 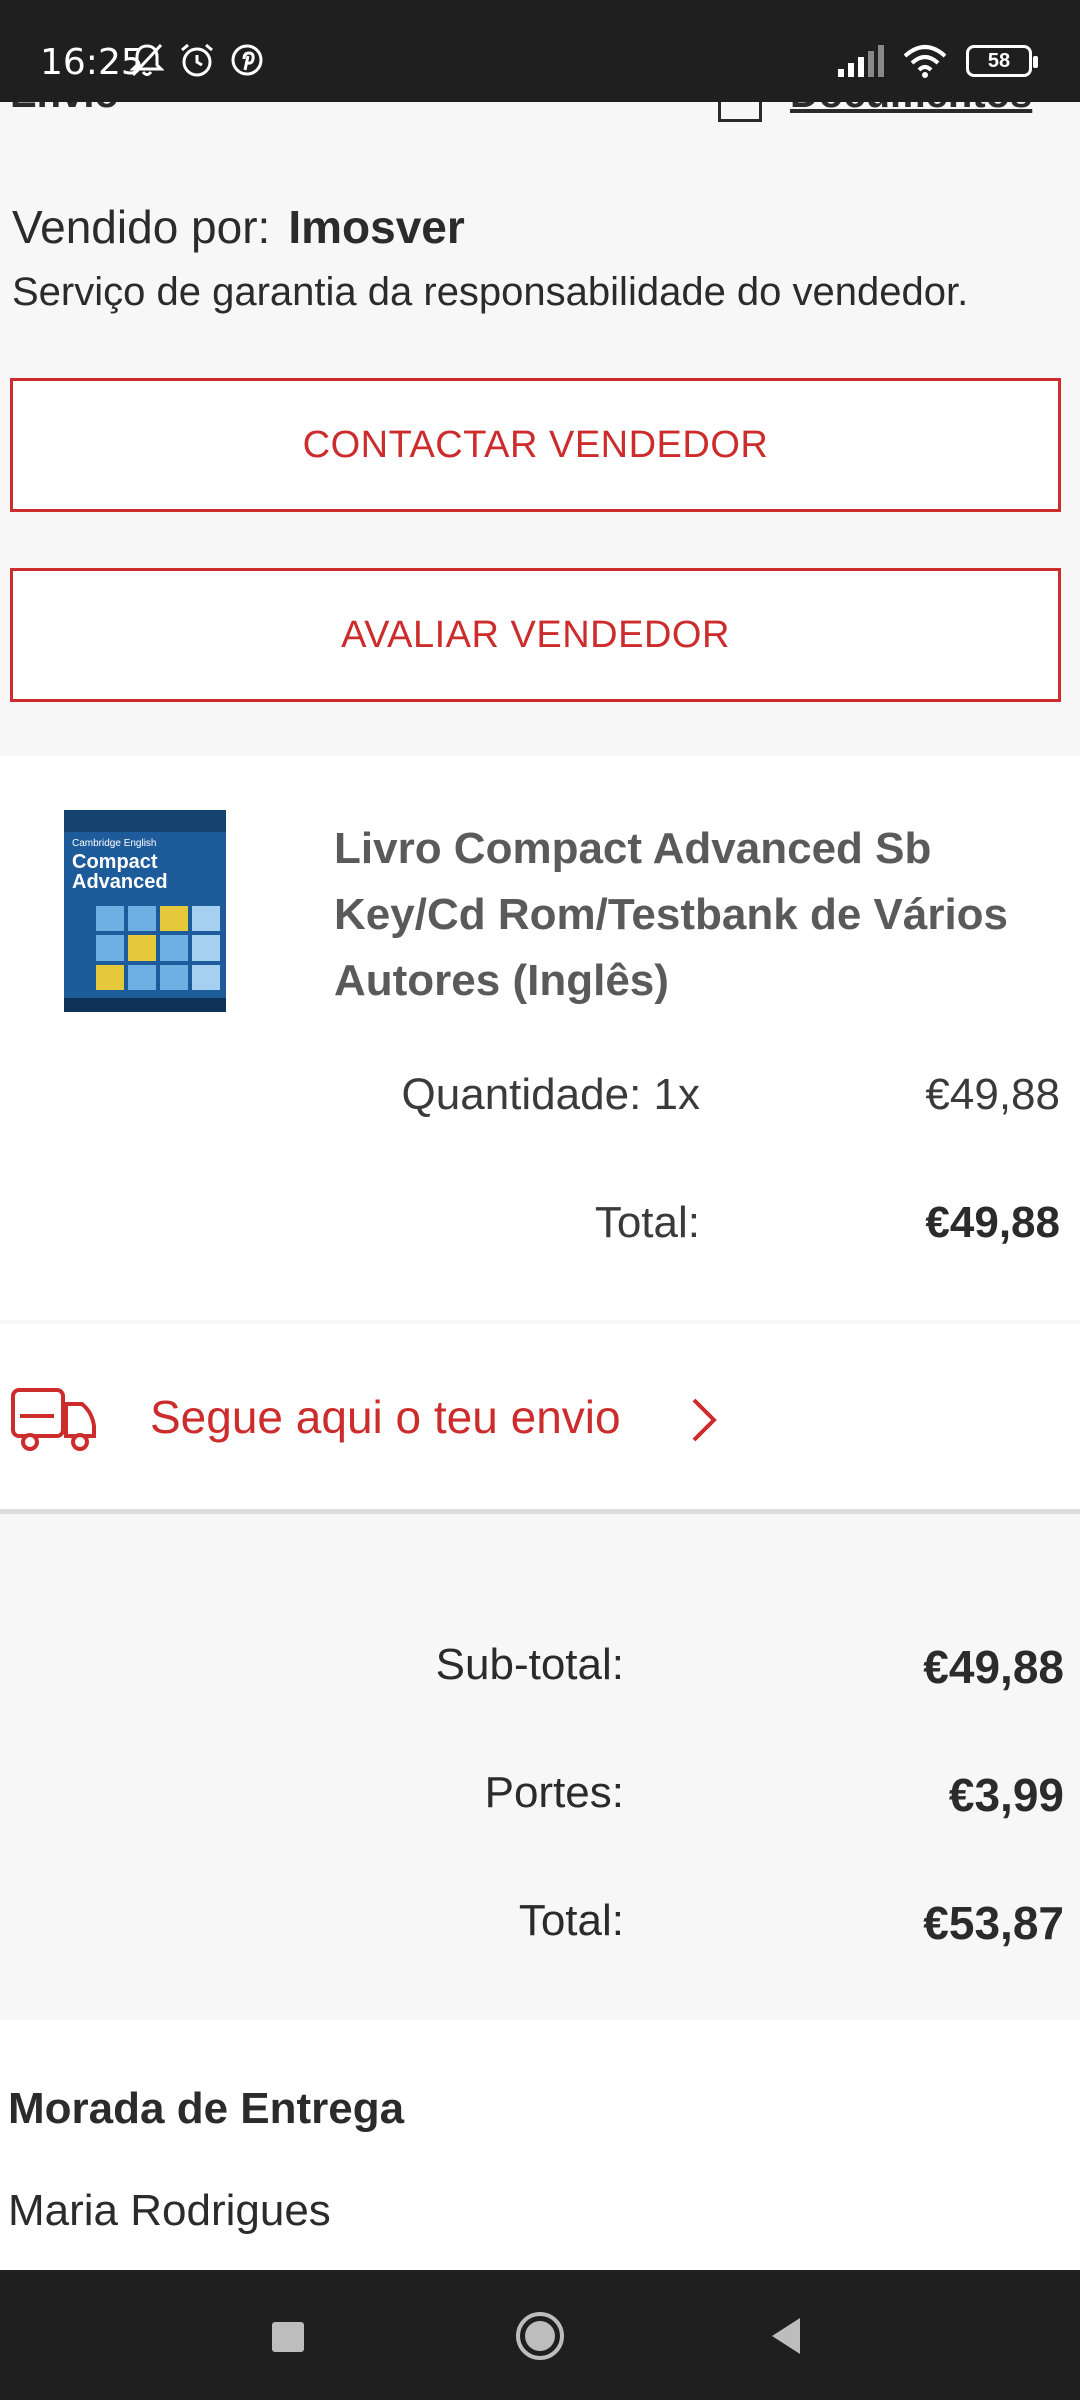 I want to click on system-navigation-bar, so click(x=540, y=2335).